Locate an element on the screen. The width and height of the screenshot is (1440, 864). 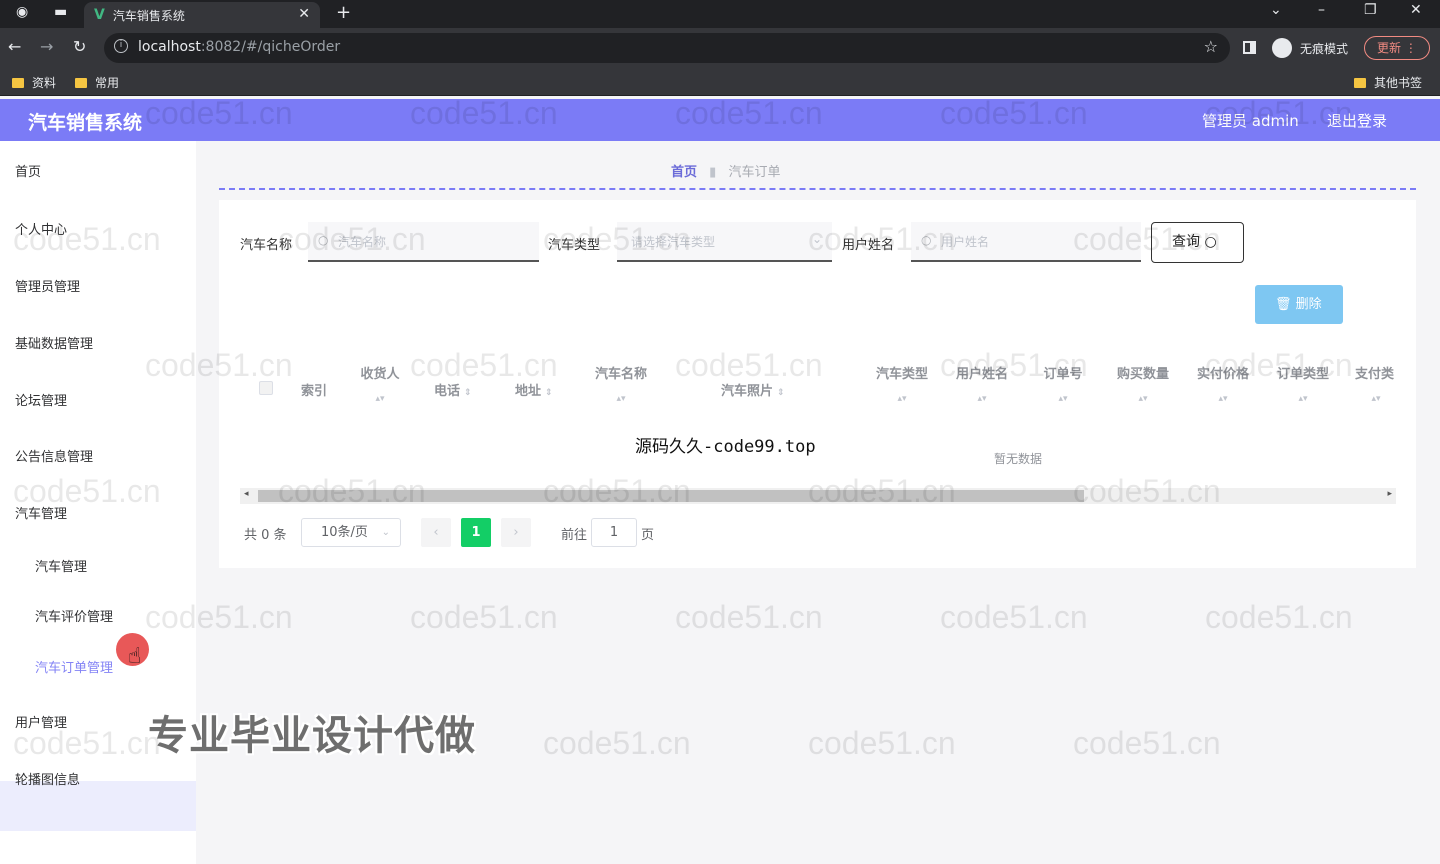
window-close-icon: ✕ is located at coordinates (1416, 10).